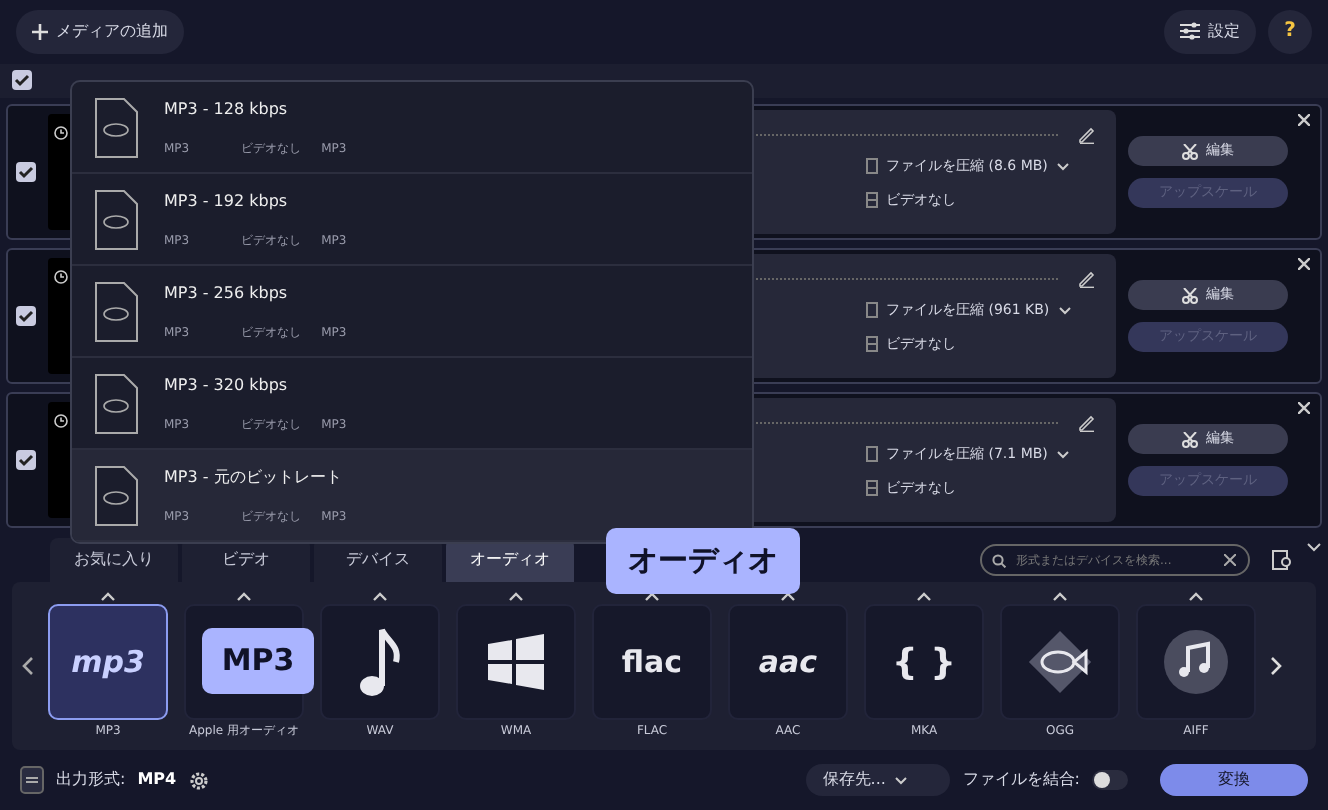 Image resolution: width=1328 pixels, height=810 pixels. I want to click on convert-button: 変換, so click(1234, 780).